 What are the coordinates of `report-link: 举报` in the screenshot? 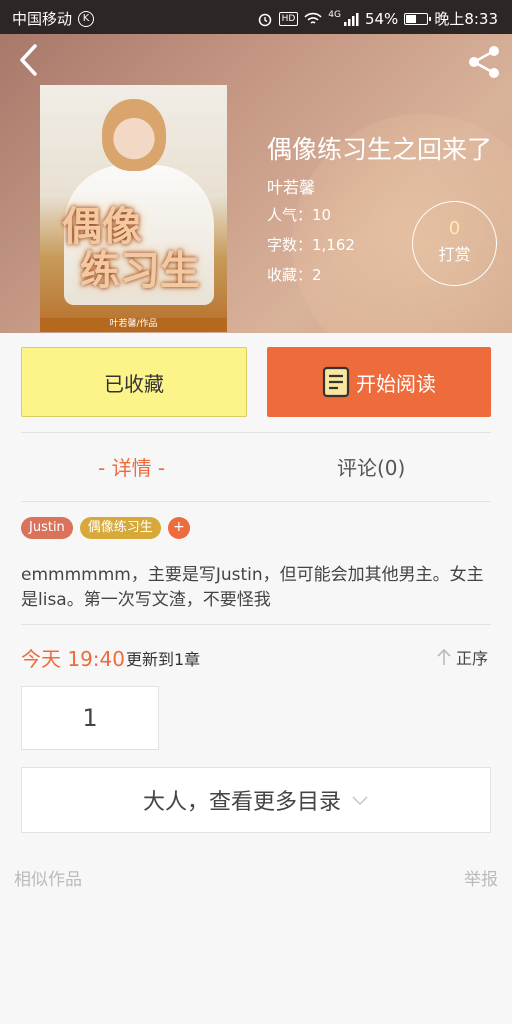 It's located at (481, 877).